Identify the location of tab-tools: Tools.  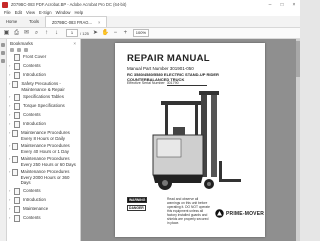
(34, 22).